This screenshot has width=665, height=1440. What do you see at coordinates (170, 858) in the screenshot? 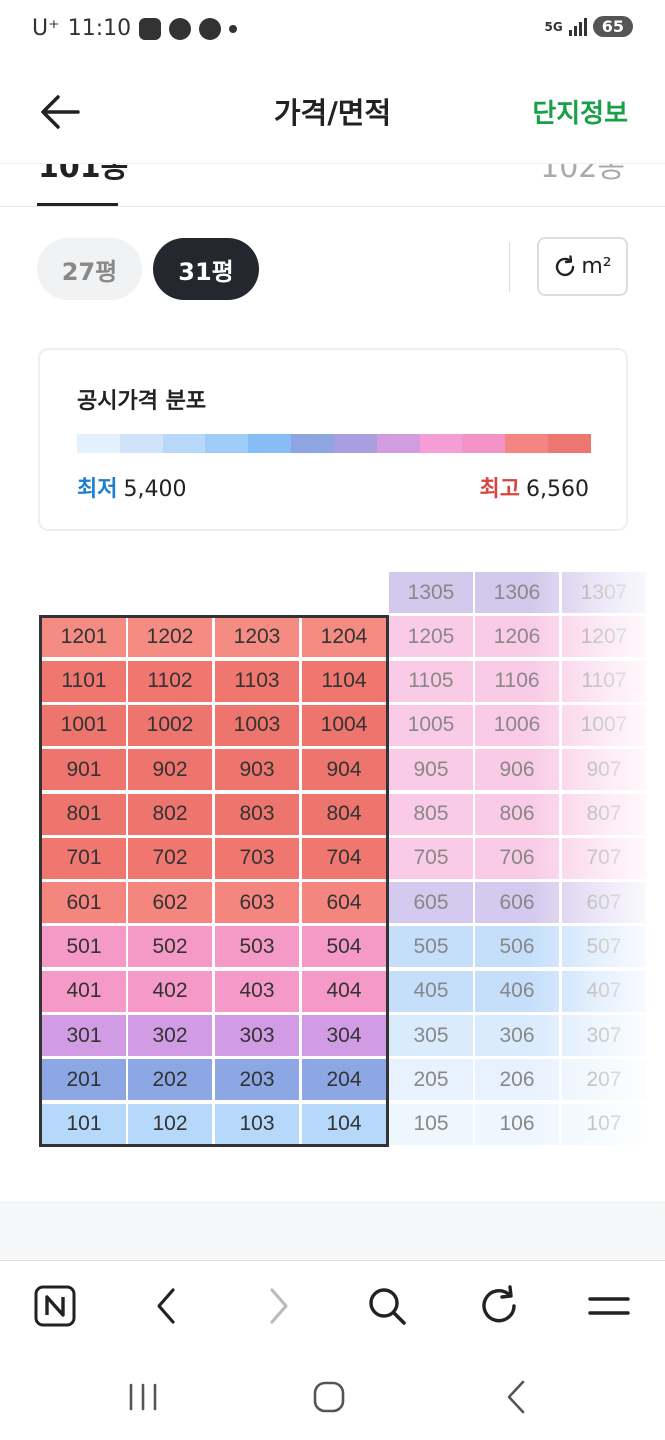
I see `unit-cell: 702` at bounding box center [170, 858].